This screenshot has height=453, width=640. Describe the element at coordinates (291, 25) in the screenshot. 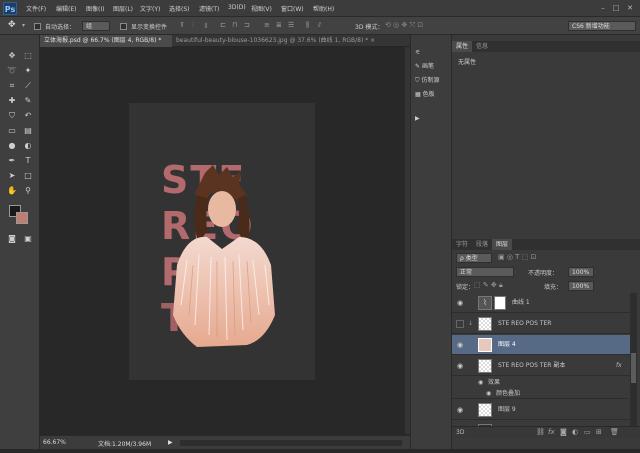

I see `distribute-icon: ☰` at that location.